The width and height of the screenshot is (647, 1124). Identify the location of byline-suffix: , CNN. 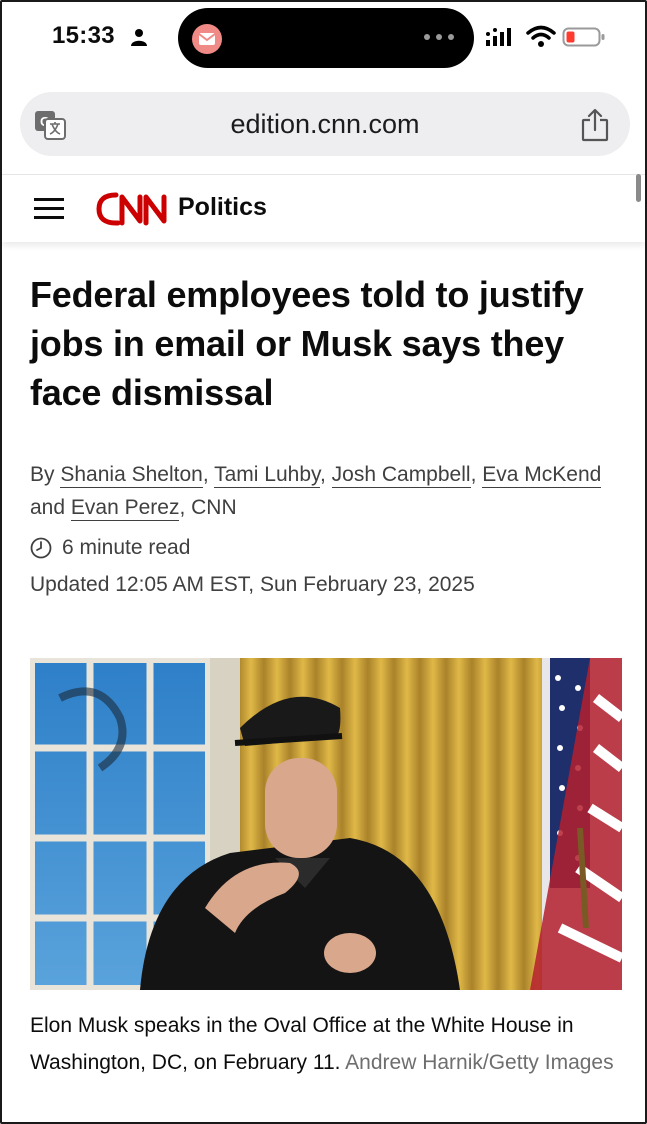
(208, 507).